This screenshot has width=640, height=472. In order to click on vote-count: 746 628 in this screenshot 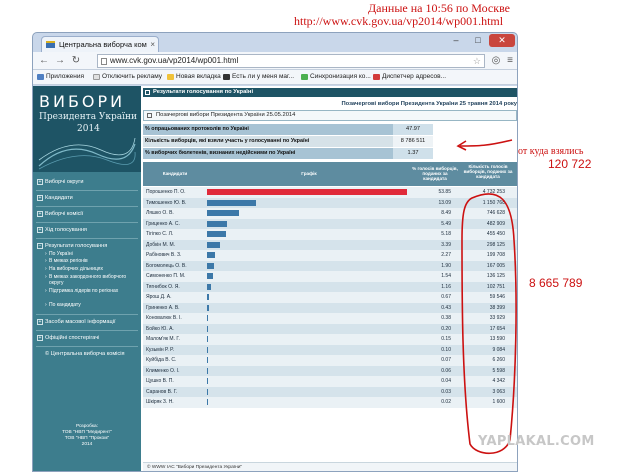, I will do `click(495, 213)`.